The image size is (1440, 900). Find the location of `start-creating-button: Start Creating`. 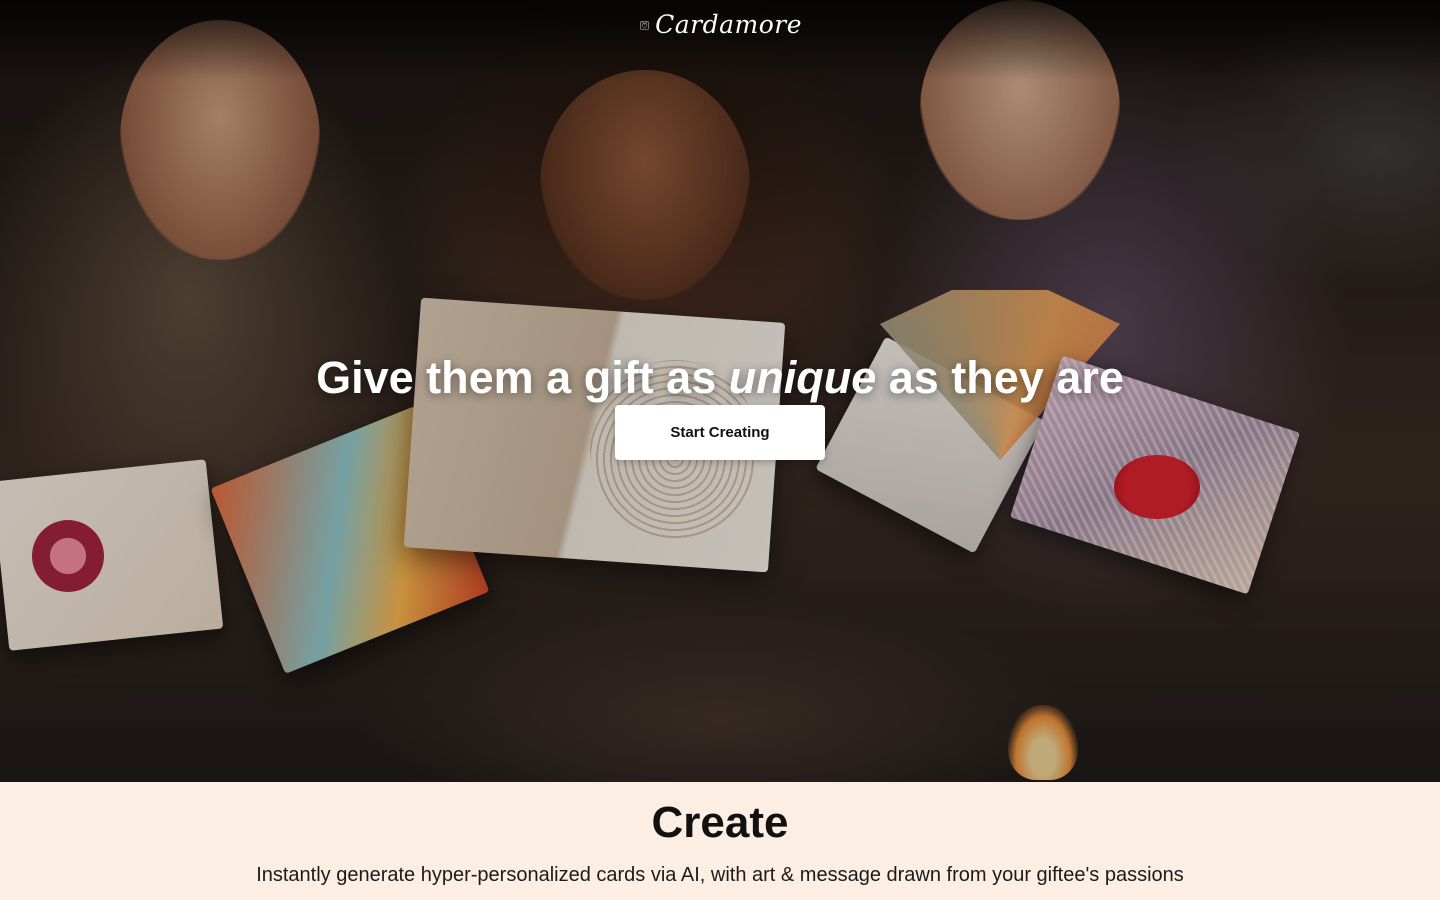

start-creating-button: Start Creating is located at coordinates (720, 432).